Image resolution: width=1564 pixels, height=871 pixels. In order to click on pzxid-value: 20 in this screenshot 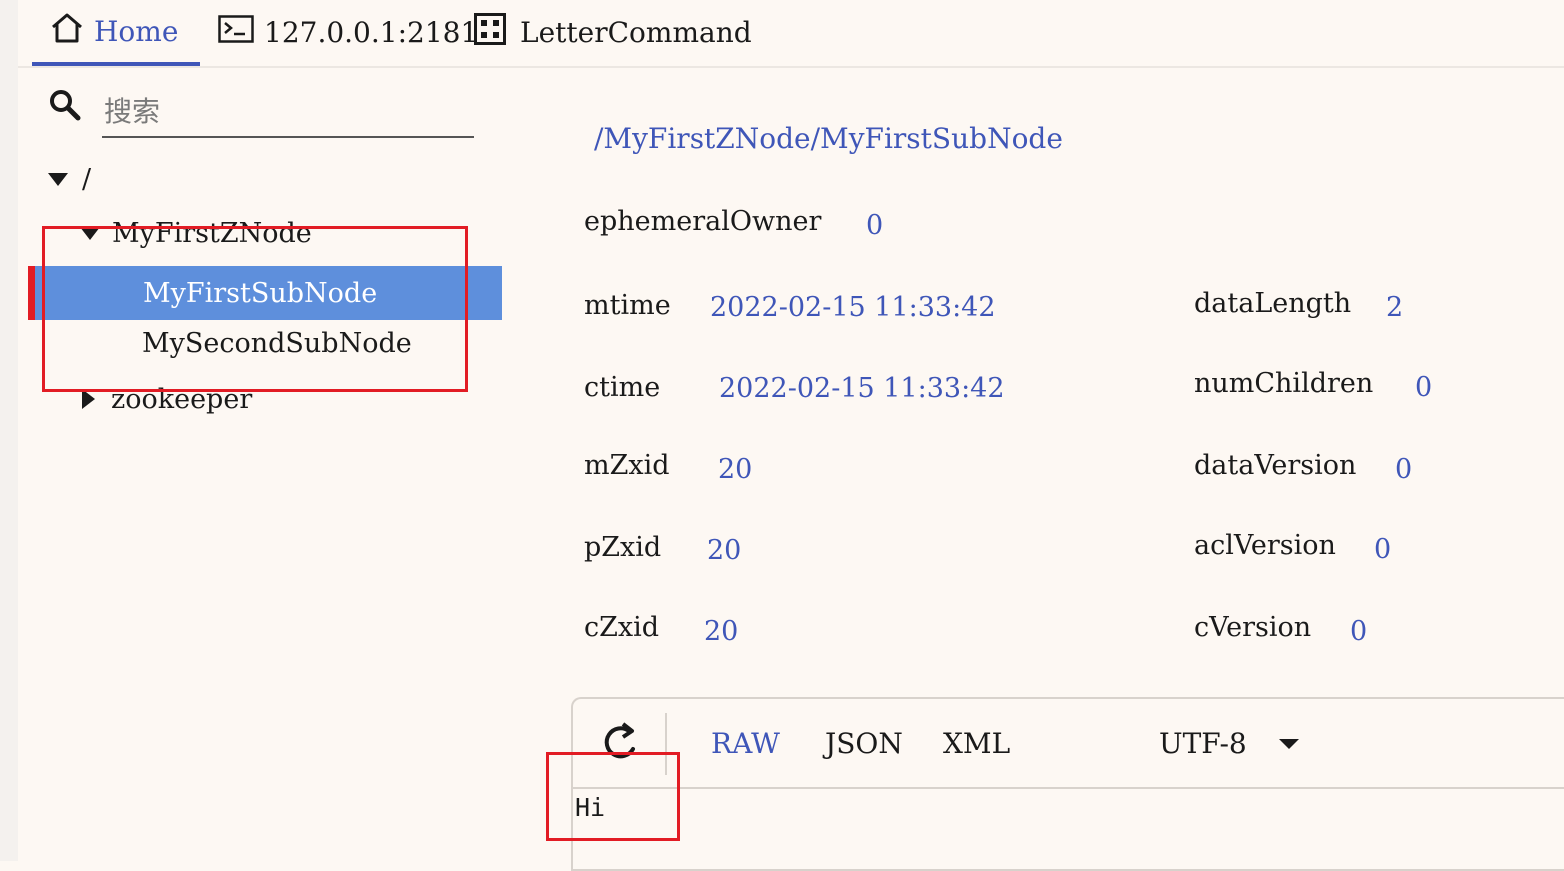, I will do `click(724, 550)`.